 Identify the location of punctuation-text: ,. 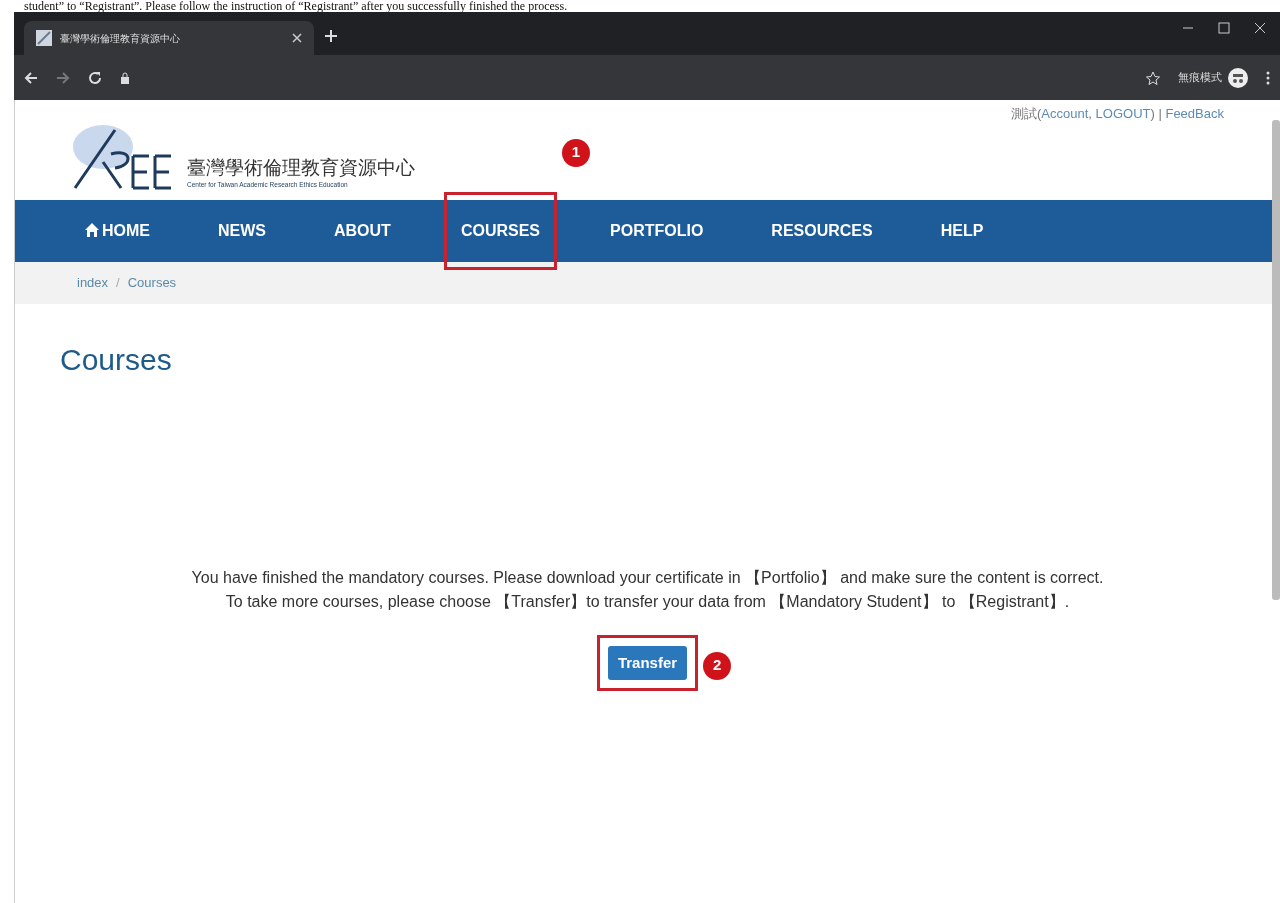
(1090, 113).